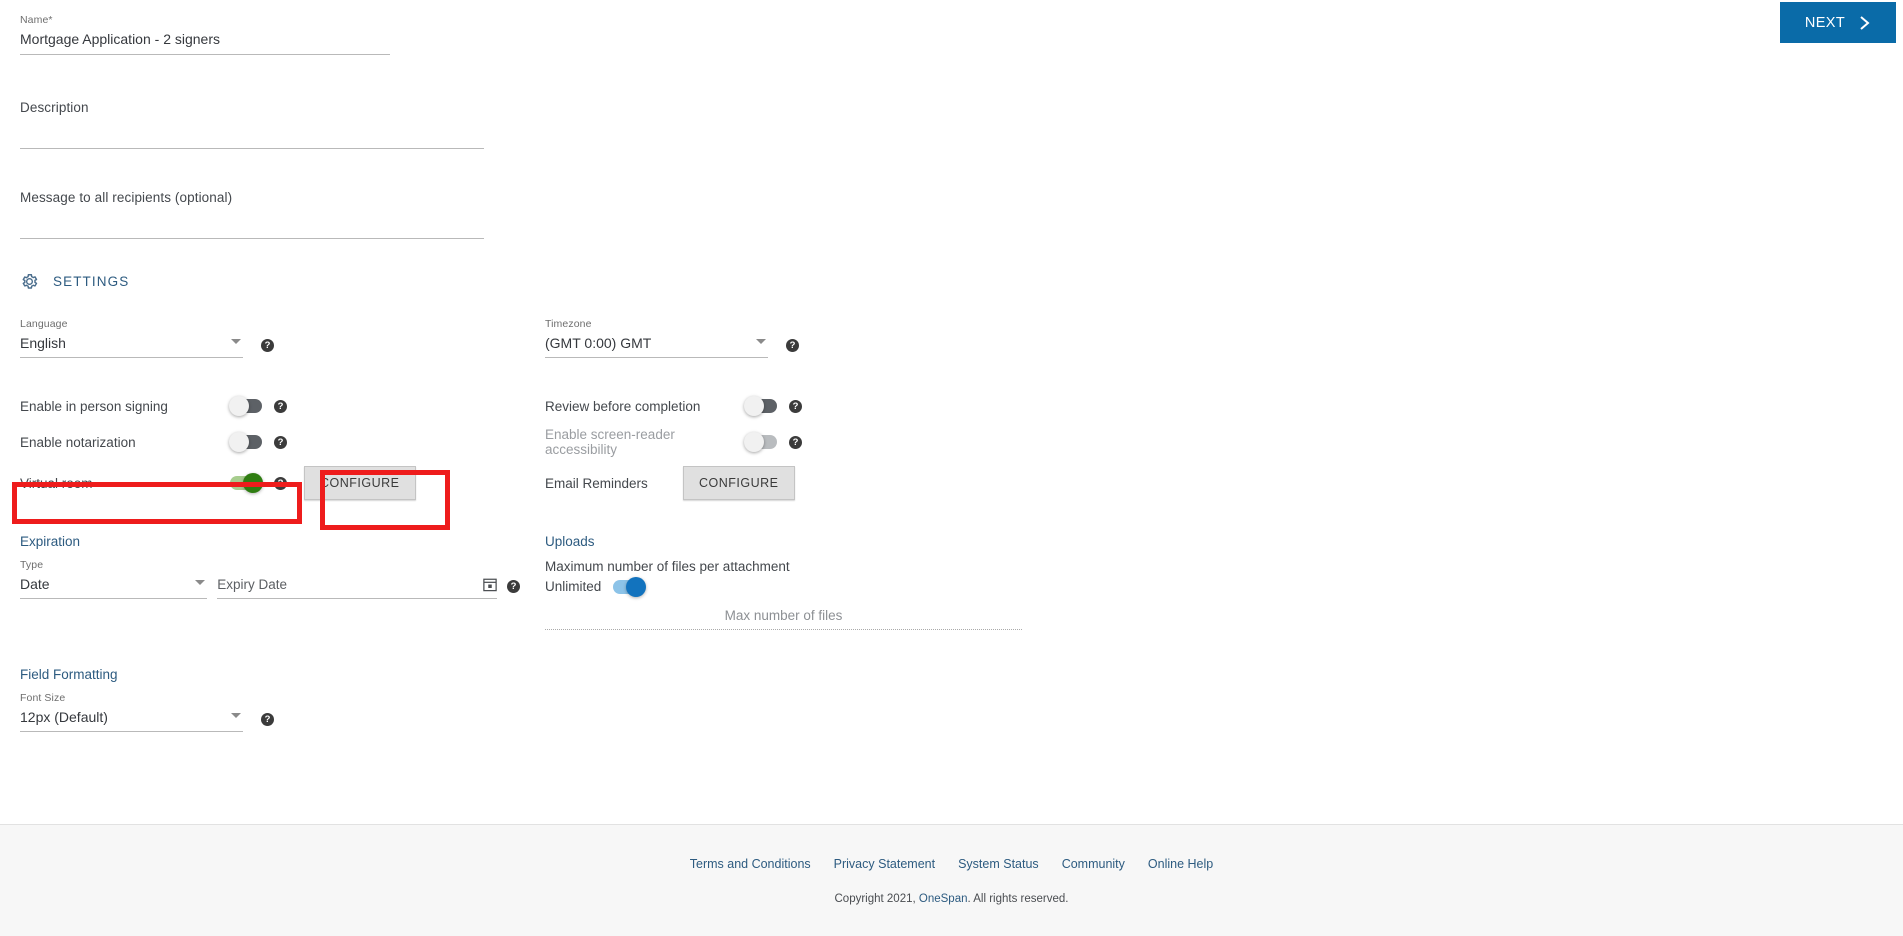 The height and width of the screenshot is (936, 1903). I want to click on settings-section-header: SETTINGS, so click(74, 281).